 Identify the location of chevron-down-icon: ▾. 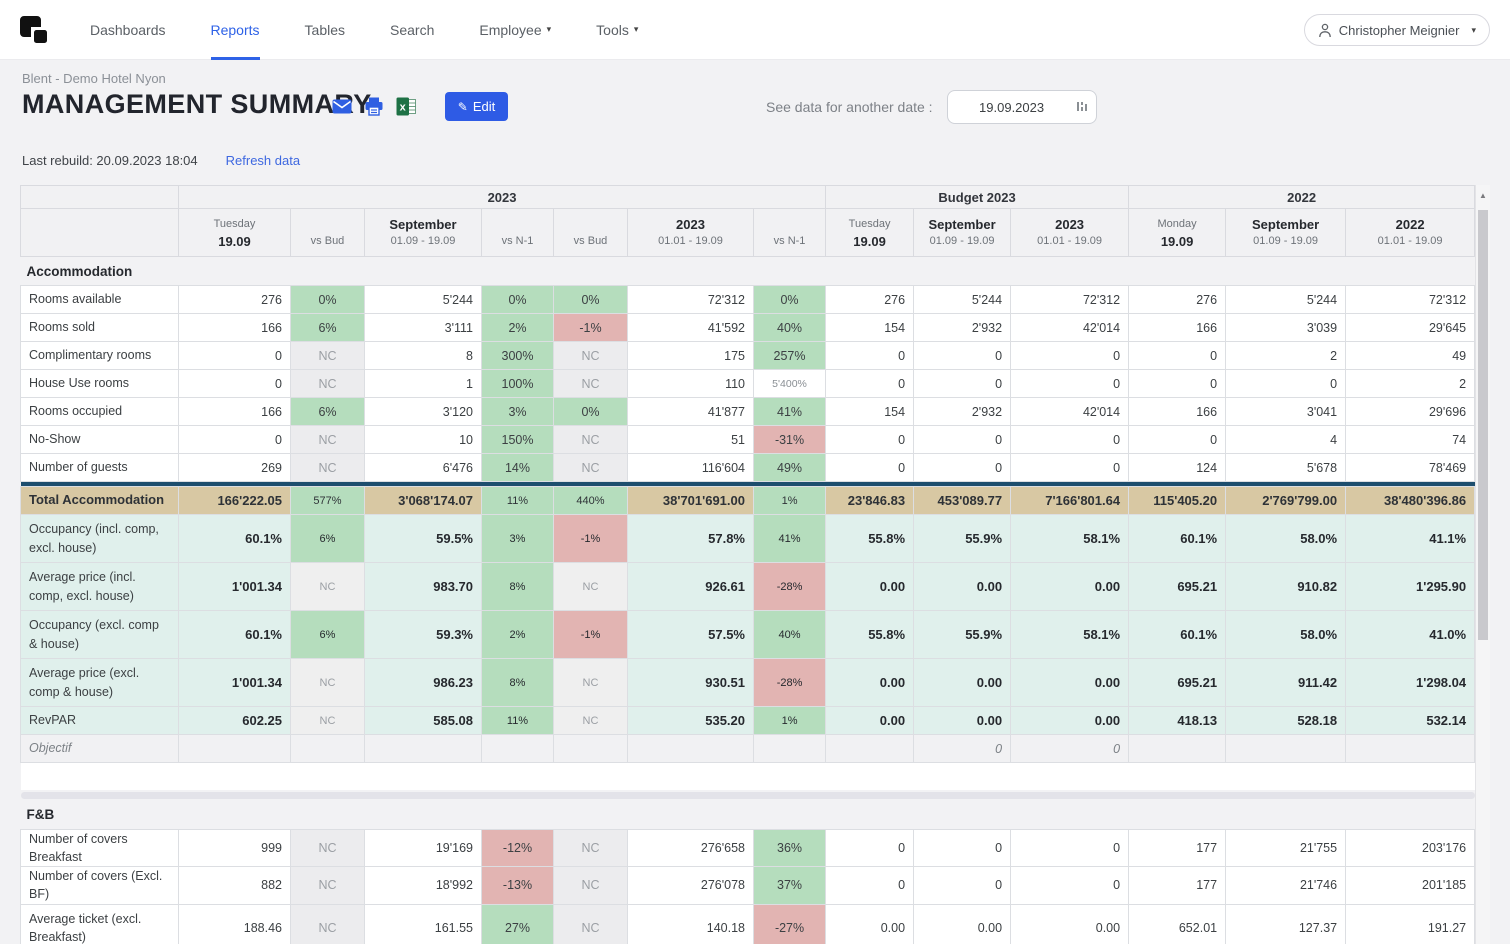
(549, 29).